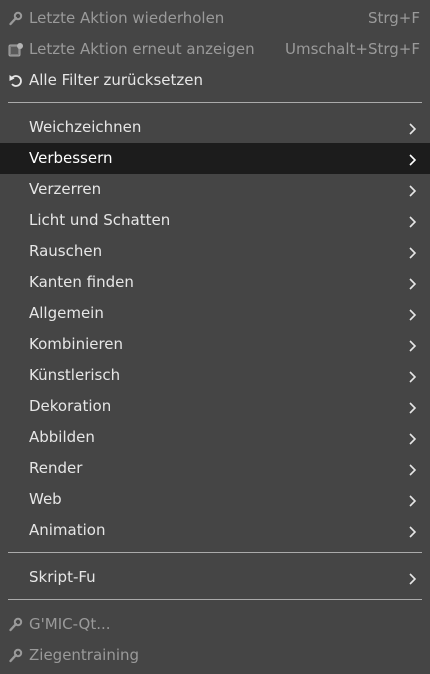  Describe the element at coordinates (142, 49) in the screenshot. I see `reshow-last-action-label: Letzte Aktion erneut anzeigen` at that location.